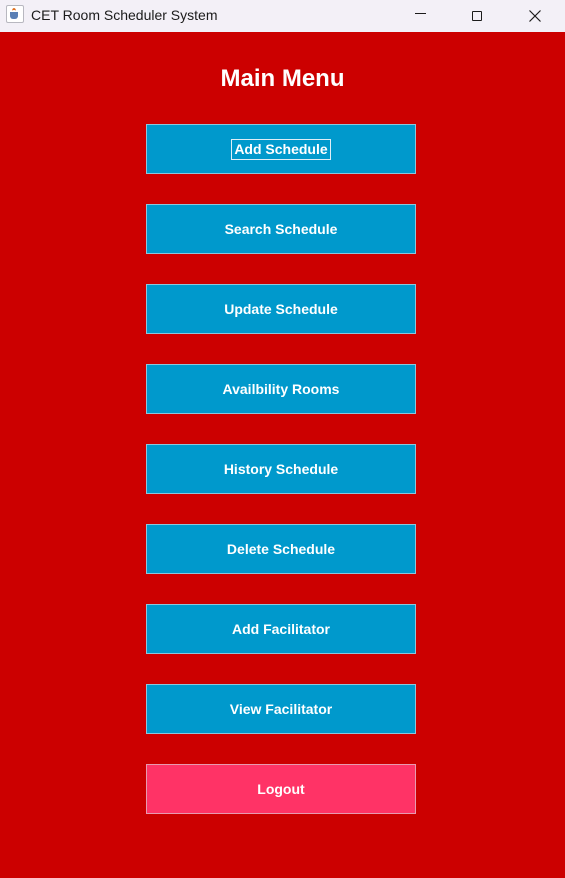  Describe the element at coordinates (420, 13) in the screenshot. I see `minimize-icon` at that location.